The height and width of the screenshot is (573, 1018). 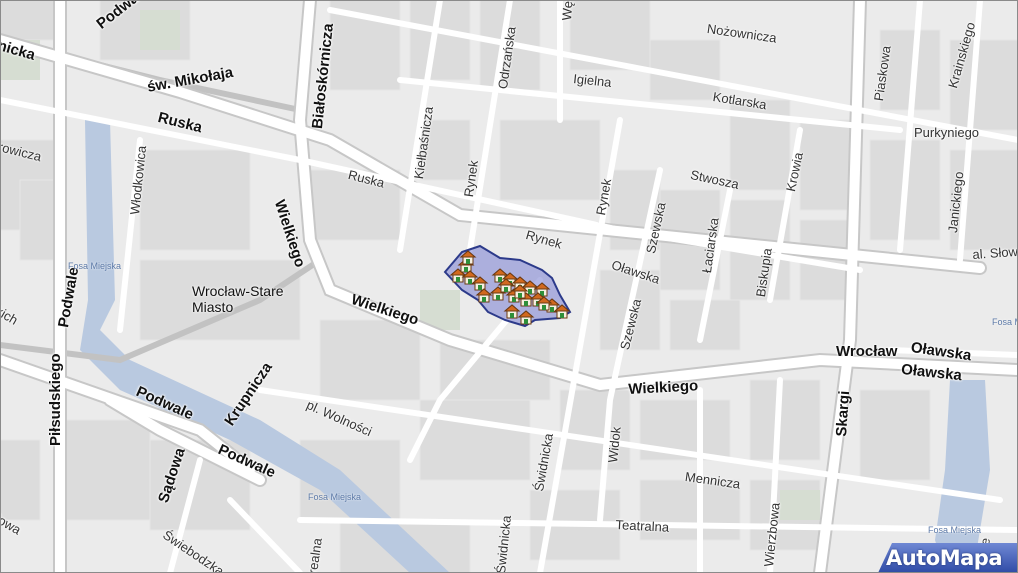 I want to click on street-label: Widok, so click(x=614, y=444).